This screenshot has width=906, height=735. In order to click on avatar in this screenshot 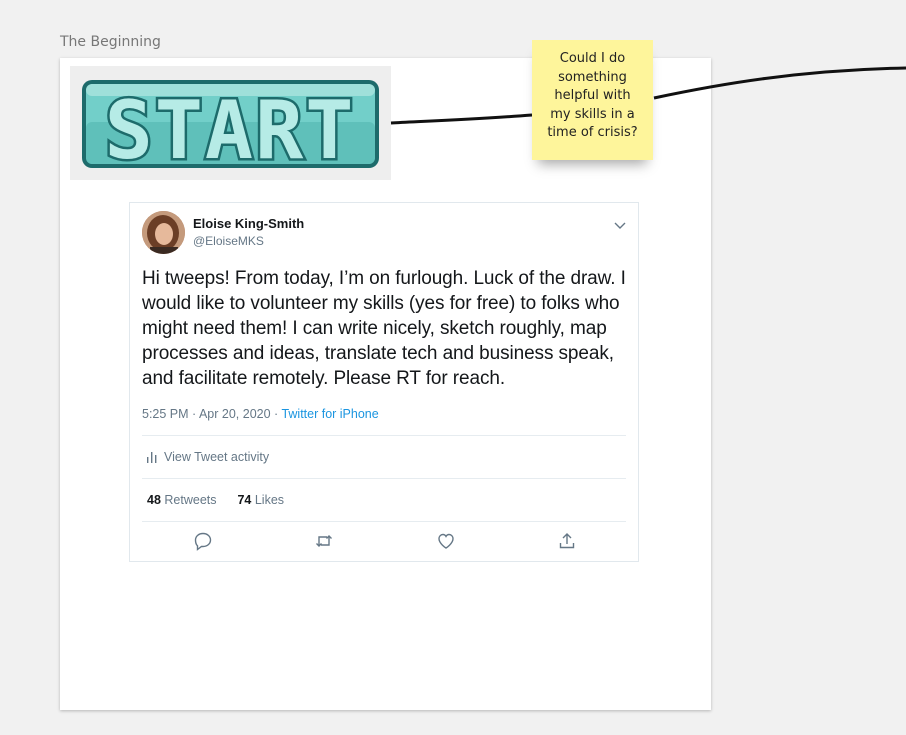, I will do `click(163, 232)`.